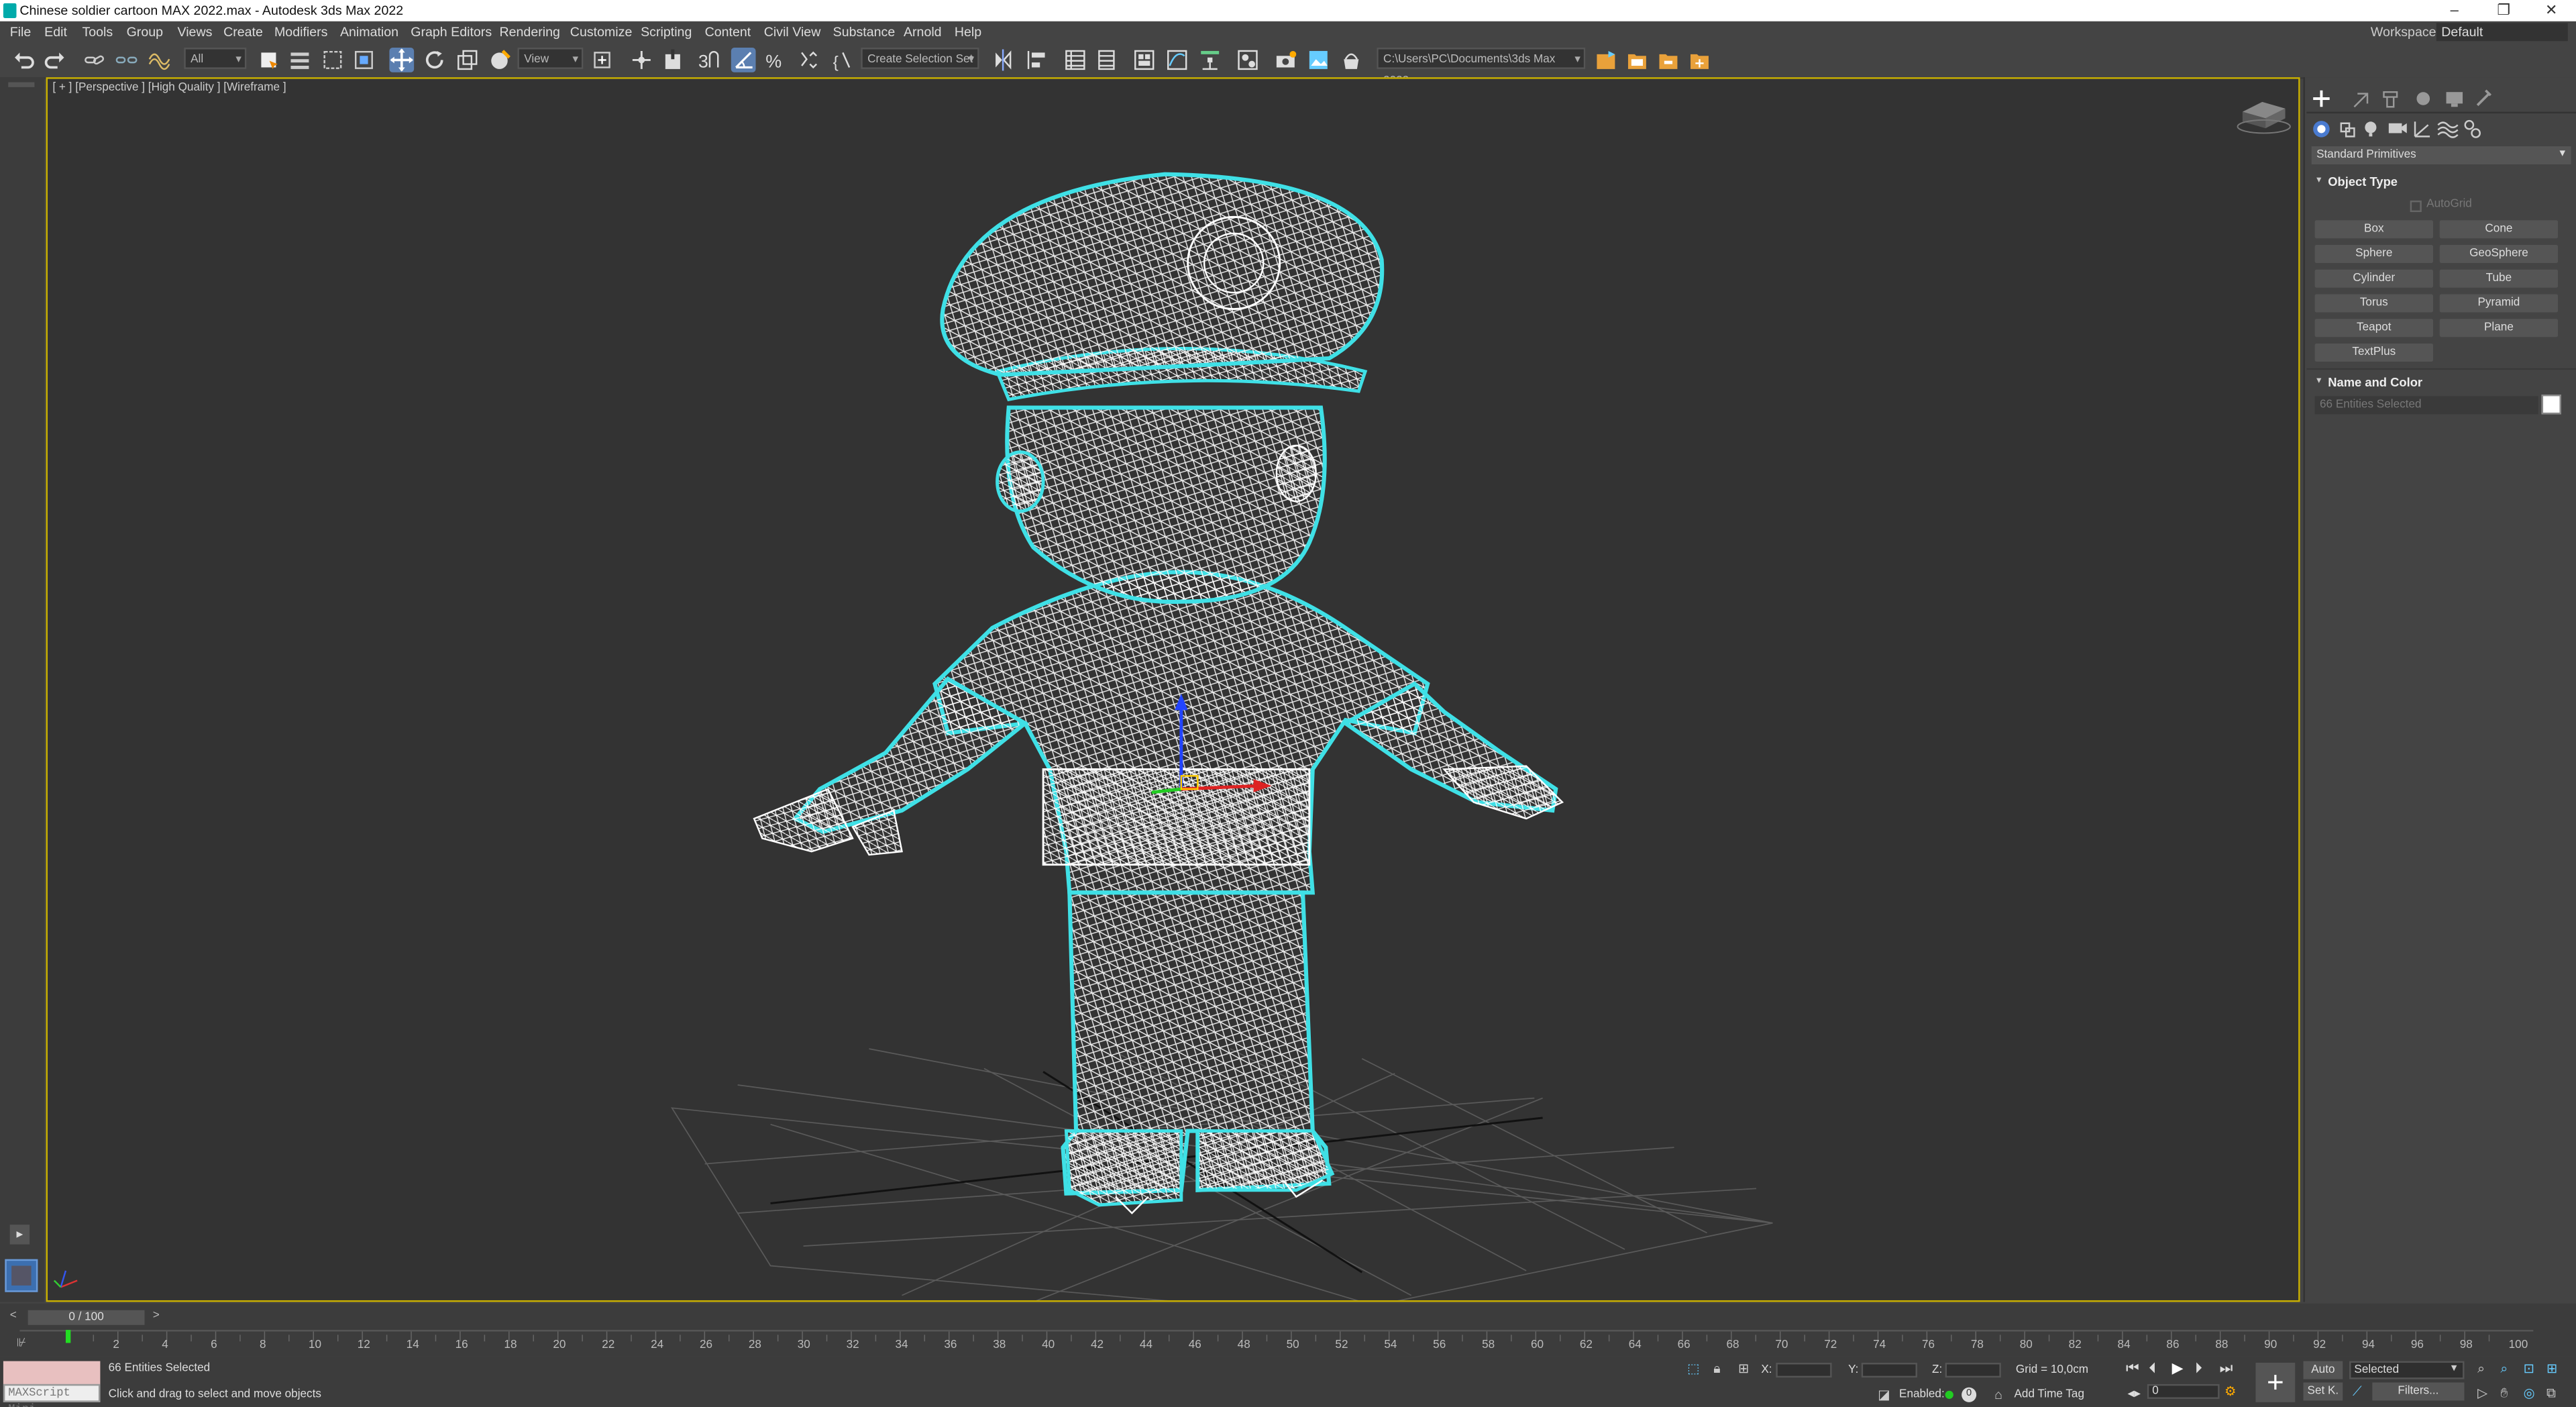  I want to click on previous-key-icon: ⏴, so click(2152, 1368).